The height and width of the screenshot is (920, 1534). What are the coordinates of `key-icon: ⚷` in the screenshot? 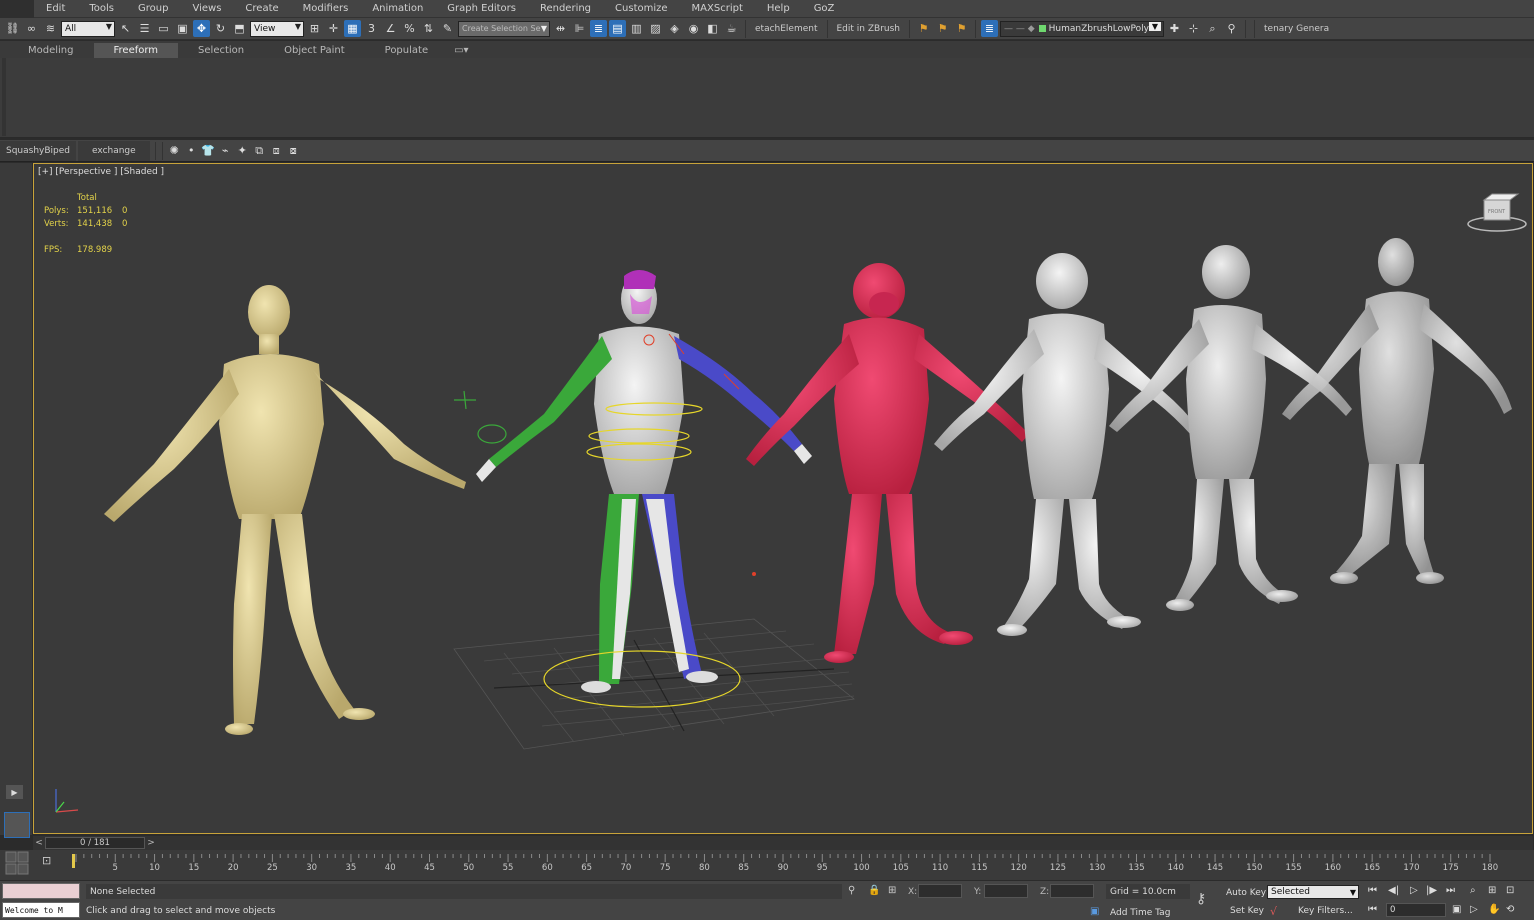 It's located at (1201, 899).